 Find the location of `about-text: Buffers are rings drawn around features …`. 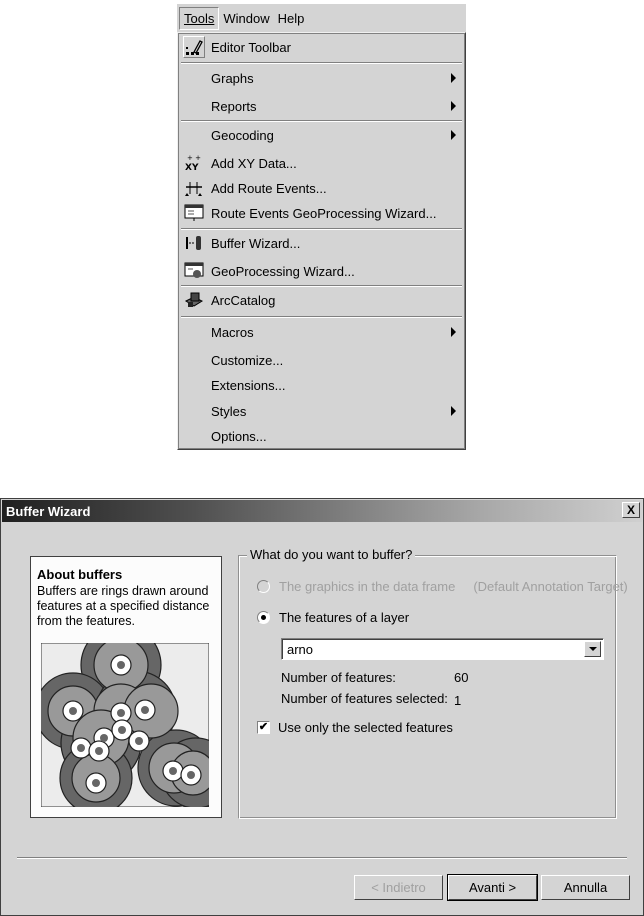

about-text: Buffers are rings drawn around features … is located at coordinates (123, 606).